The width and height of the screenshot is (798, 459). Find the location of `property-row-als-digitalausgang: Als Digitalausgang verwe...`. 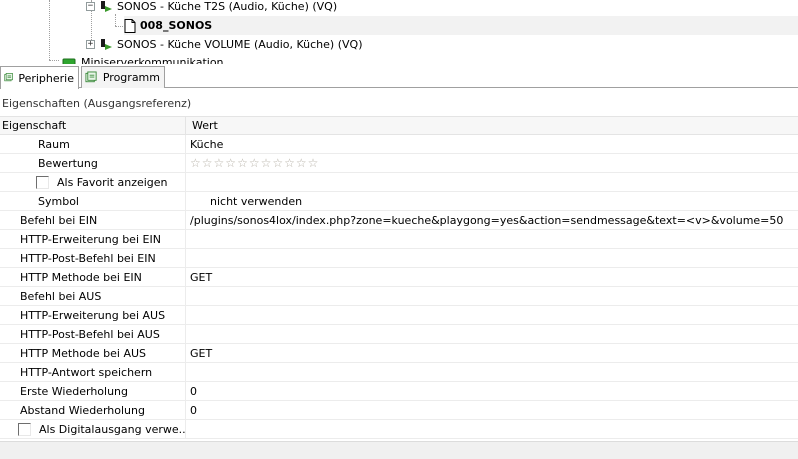

property-row-als-digitalausgang: Als Digitalausgang verwe... is located at coordinates (399, 429).